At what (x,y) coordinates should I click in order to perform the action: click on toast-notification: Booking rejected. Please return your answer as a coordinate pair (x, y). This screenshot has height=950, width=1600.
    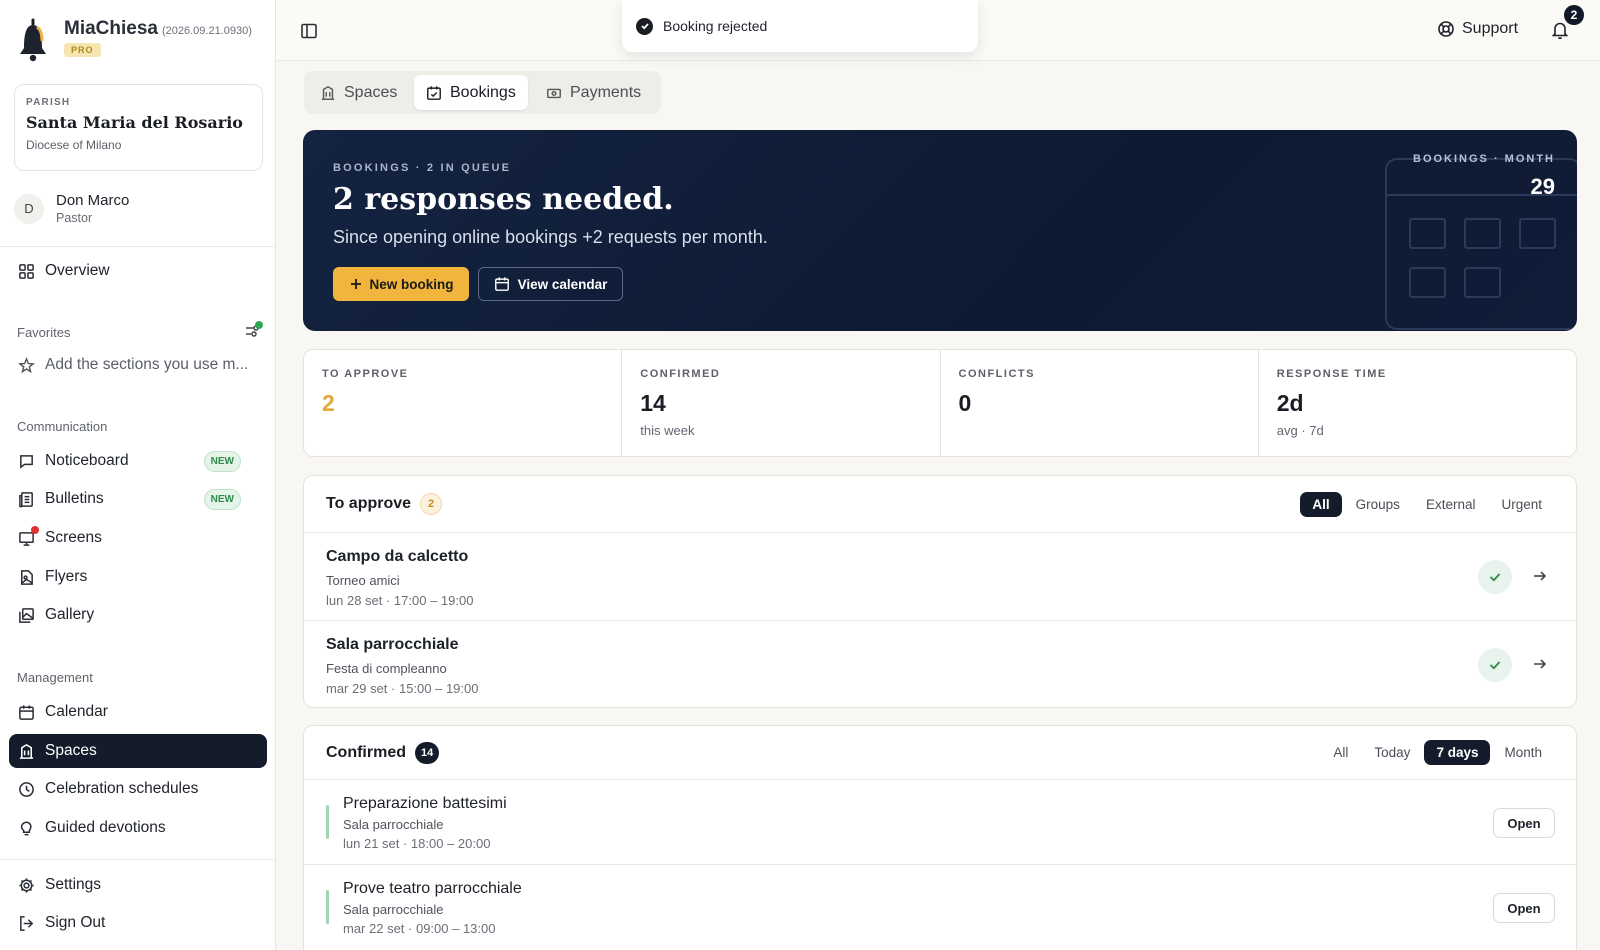
    Looking at the image, I should click on (800, 26).